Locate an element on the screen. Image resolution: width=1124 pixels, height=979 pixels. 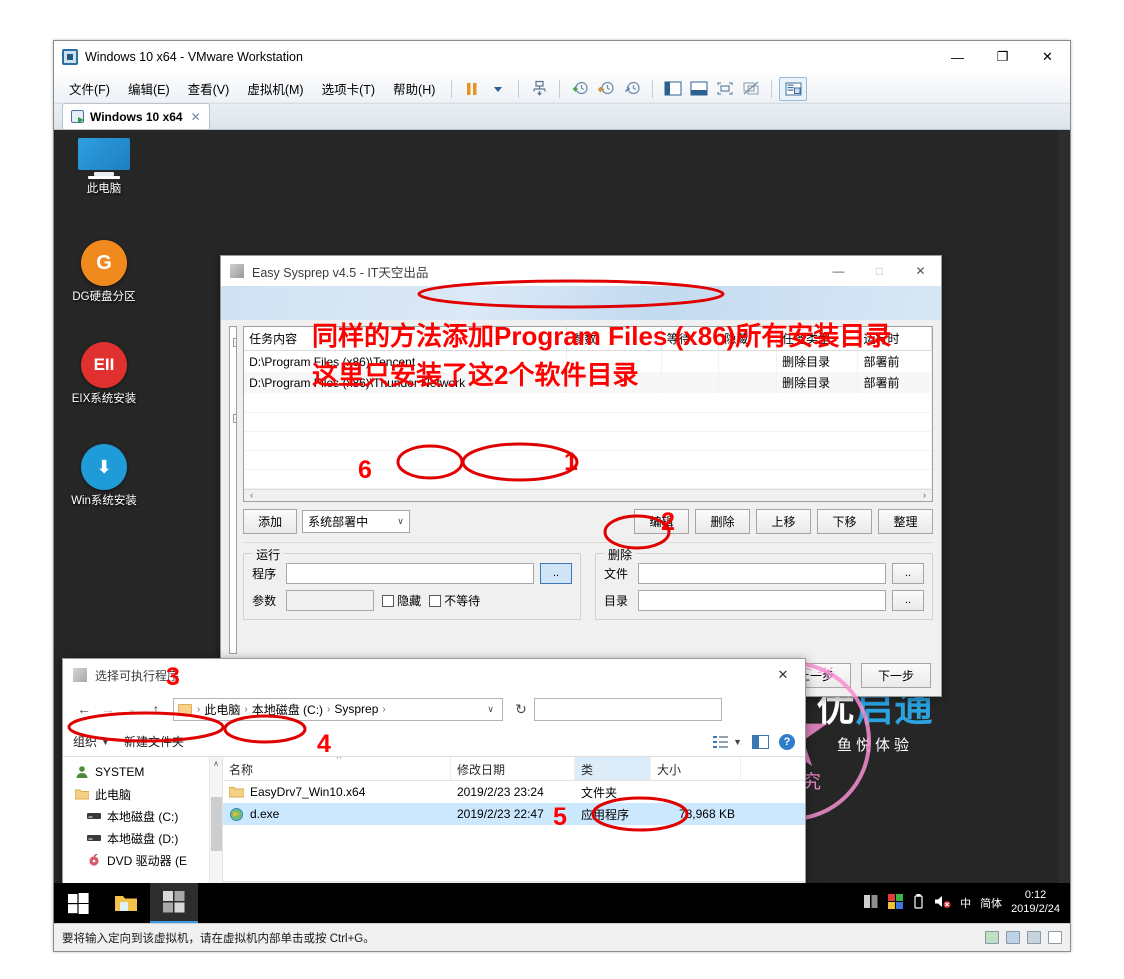
sidebar-item-dvd-drive: DVD 驱动器 (E is located at coordinates (142, 860).